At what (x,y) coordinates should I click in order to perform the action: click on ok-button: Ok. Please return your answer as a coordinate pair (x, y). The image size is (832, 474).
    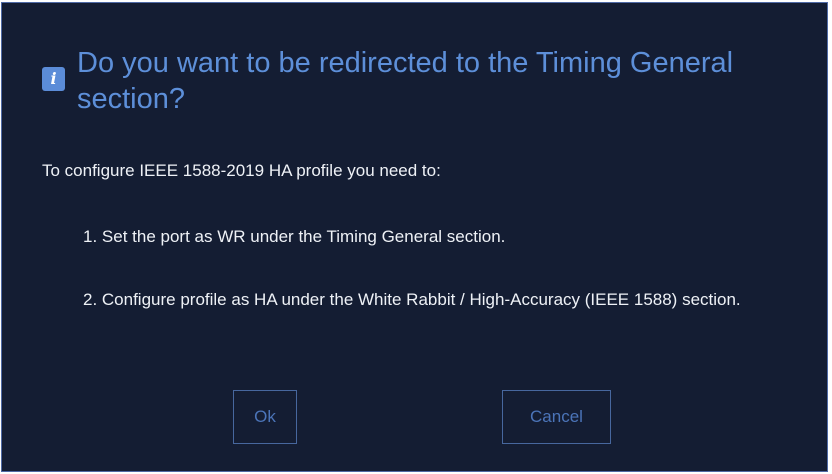
    Looking at the image, I should click on (265, 417).